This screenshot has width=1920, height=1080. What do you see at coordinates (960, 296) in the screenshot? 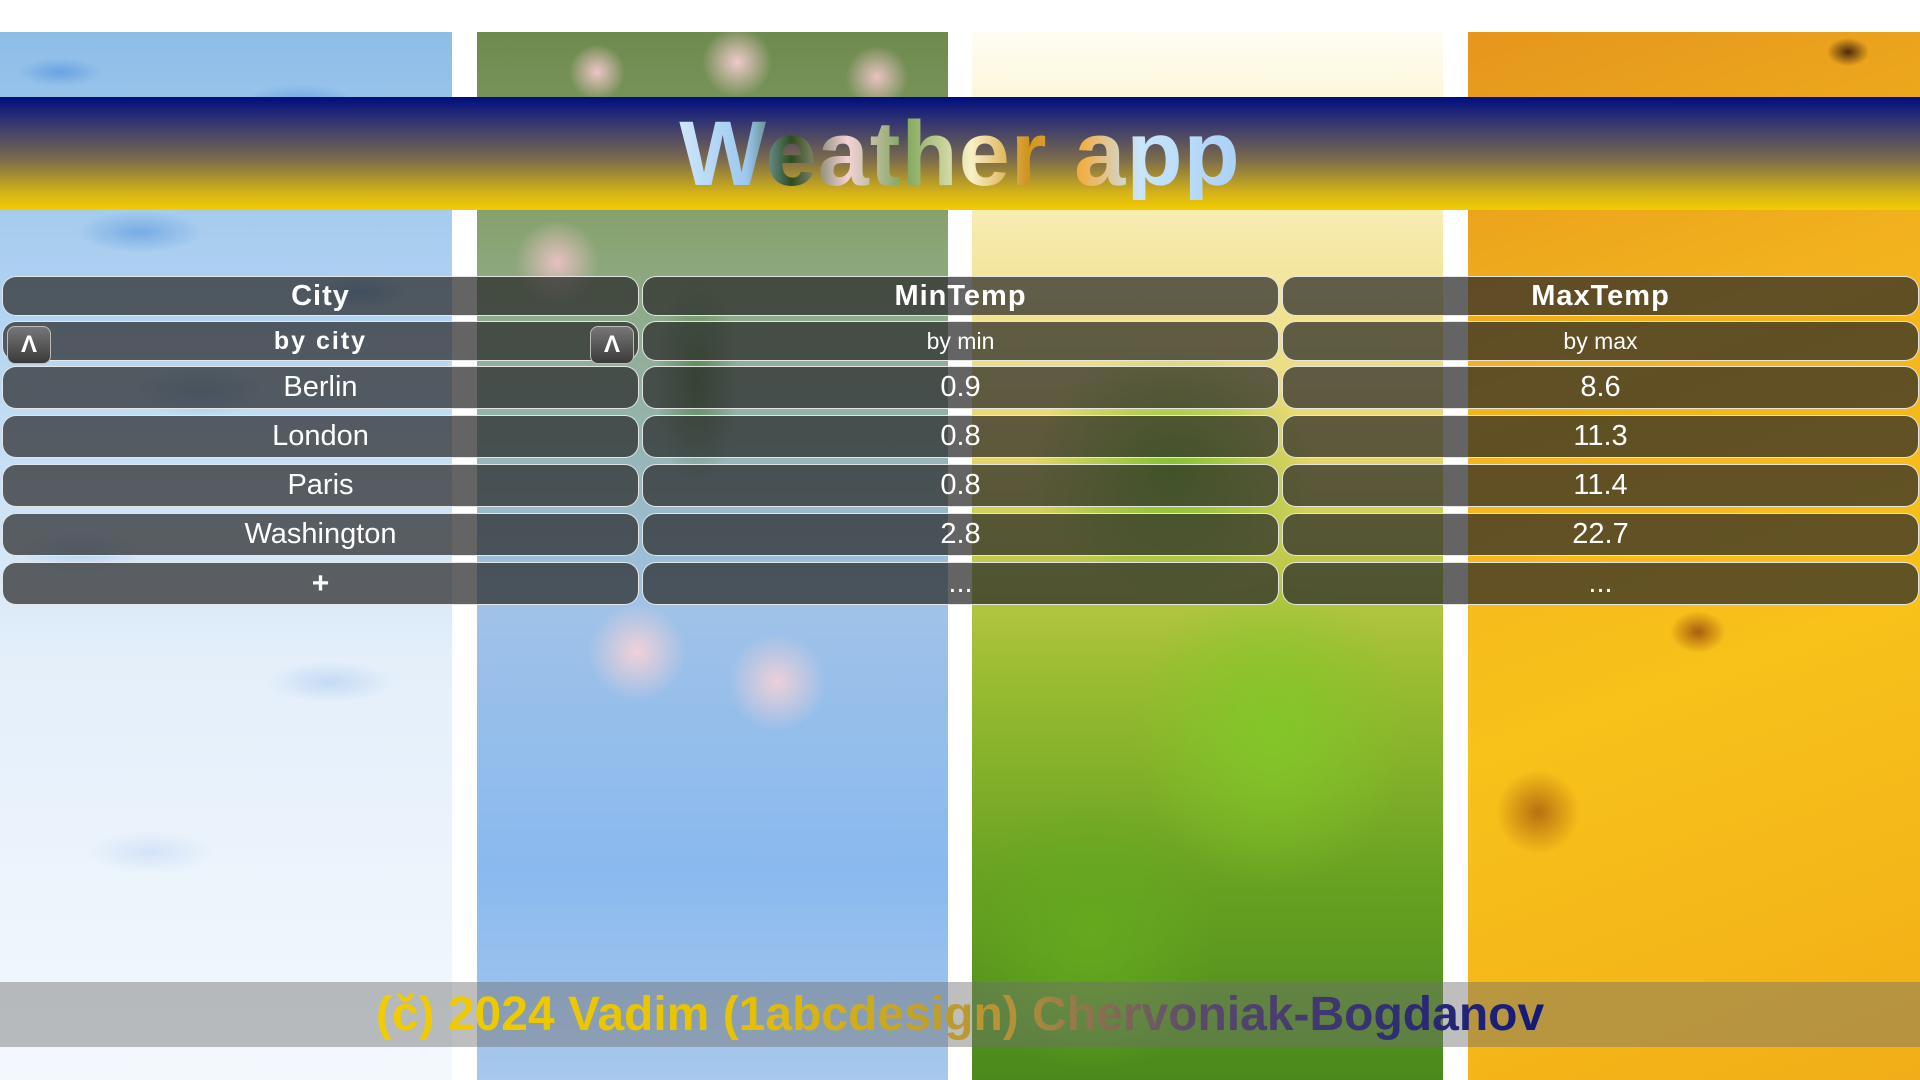
I see `column-header-mintemp: MinTemp` at bounding box center [960, 296].